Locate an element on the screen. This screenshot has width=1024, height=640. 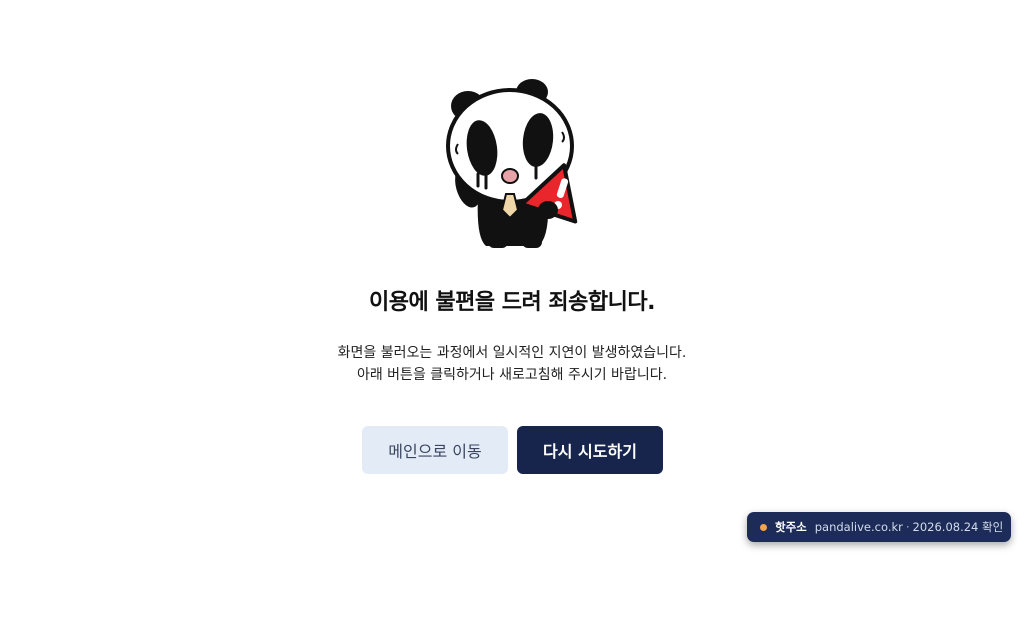
toast-checked-date: 2026.08.24 확인 is located at coordinates (958, 527).